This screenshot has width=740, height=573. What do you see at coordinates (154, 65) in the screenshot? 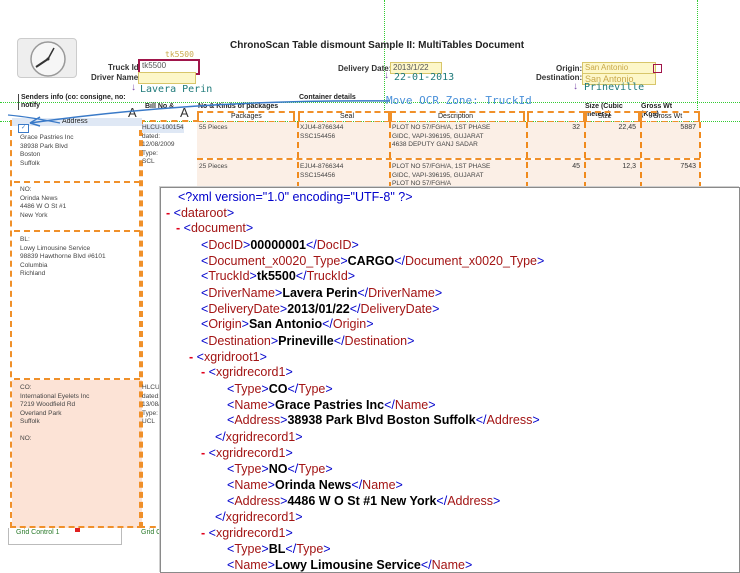
I see `truck-id-value: tk5500` at bounding box center [154, 65].